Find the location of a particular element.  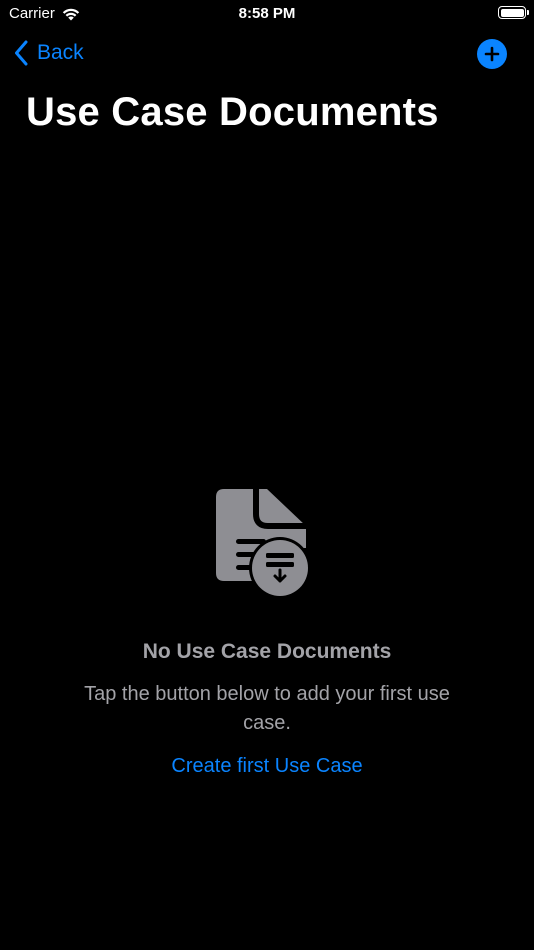

page-title: Use Case Documents is located at coordinates (232, 112).